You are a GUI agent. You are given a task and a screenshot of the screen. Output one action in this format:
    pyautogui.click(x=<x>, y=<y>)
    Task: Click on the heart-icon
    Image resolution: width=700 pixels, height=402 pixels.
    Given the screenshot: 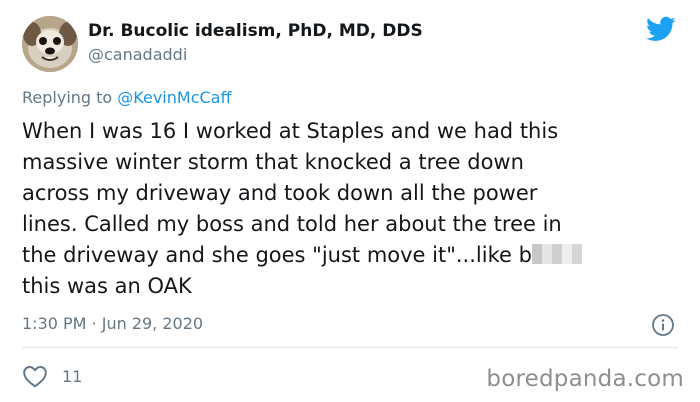 What is the action you would take?
    pyautogui.click(x=35, y=376)
    